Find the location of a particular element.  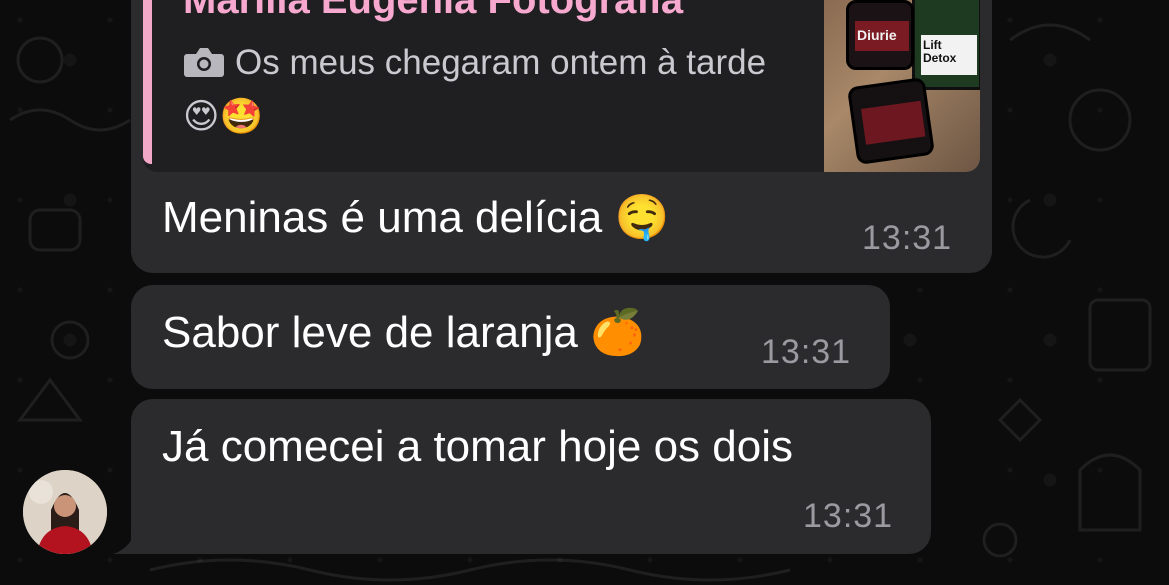

message-text: Sabor leve de laranja 🍊 is located at coordinates (403, 332).